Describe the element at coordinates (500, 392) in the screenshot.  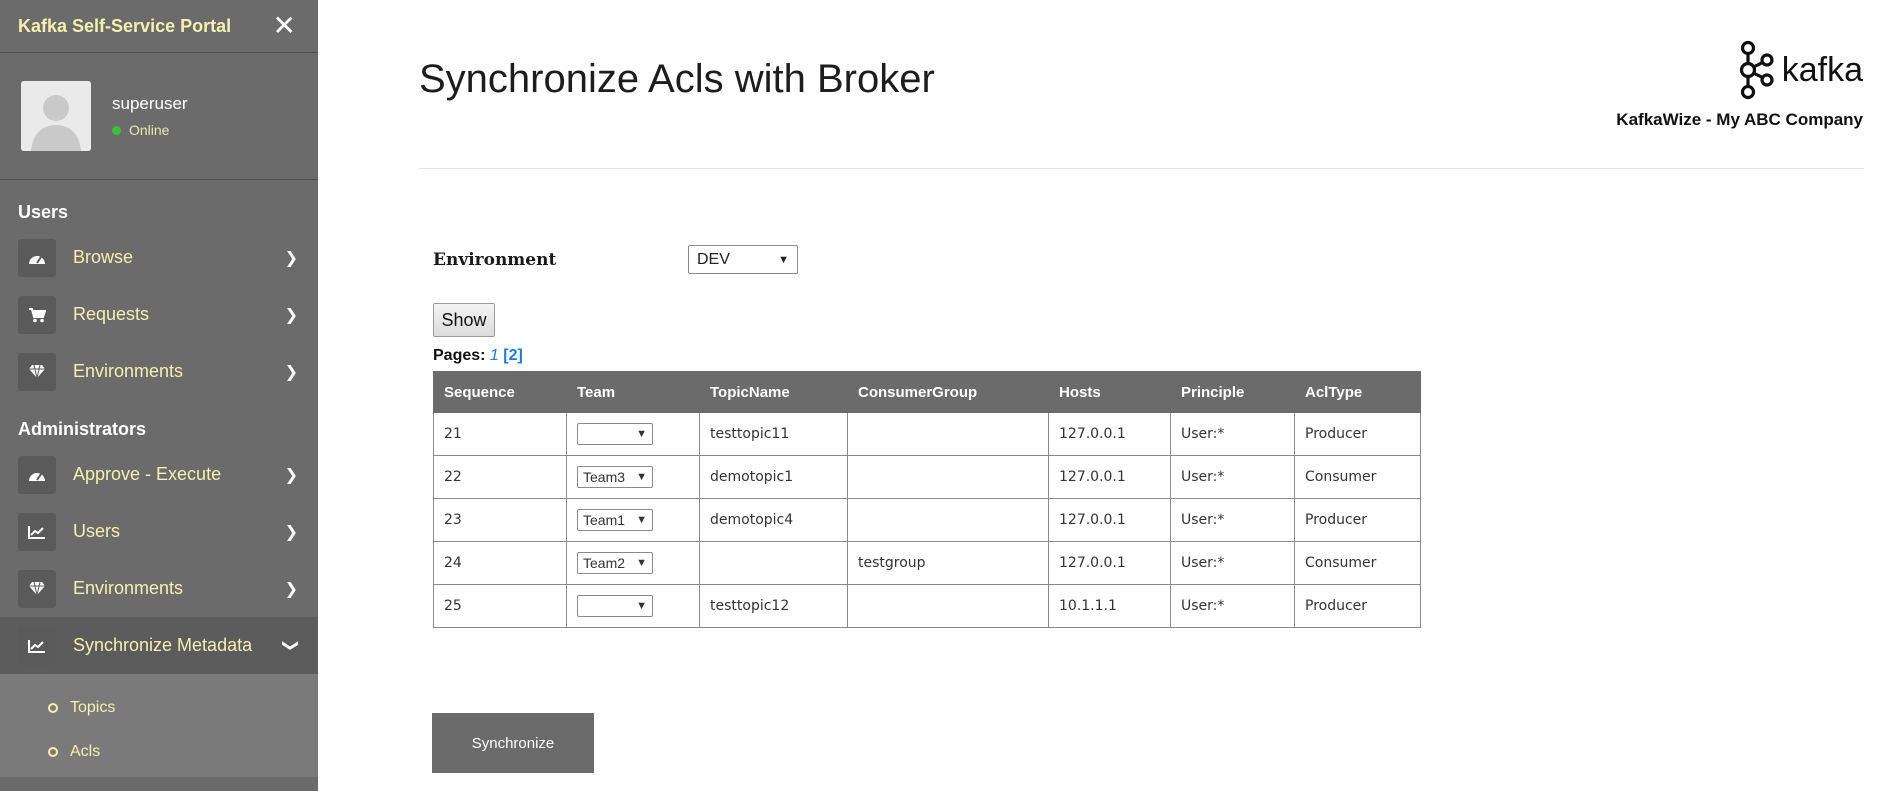
I see `column-header: Sequence` at that location.